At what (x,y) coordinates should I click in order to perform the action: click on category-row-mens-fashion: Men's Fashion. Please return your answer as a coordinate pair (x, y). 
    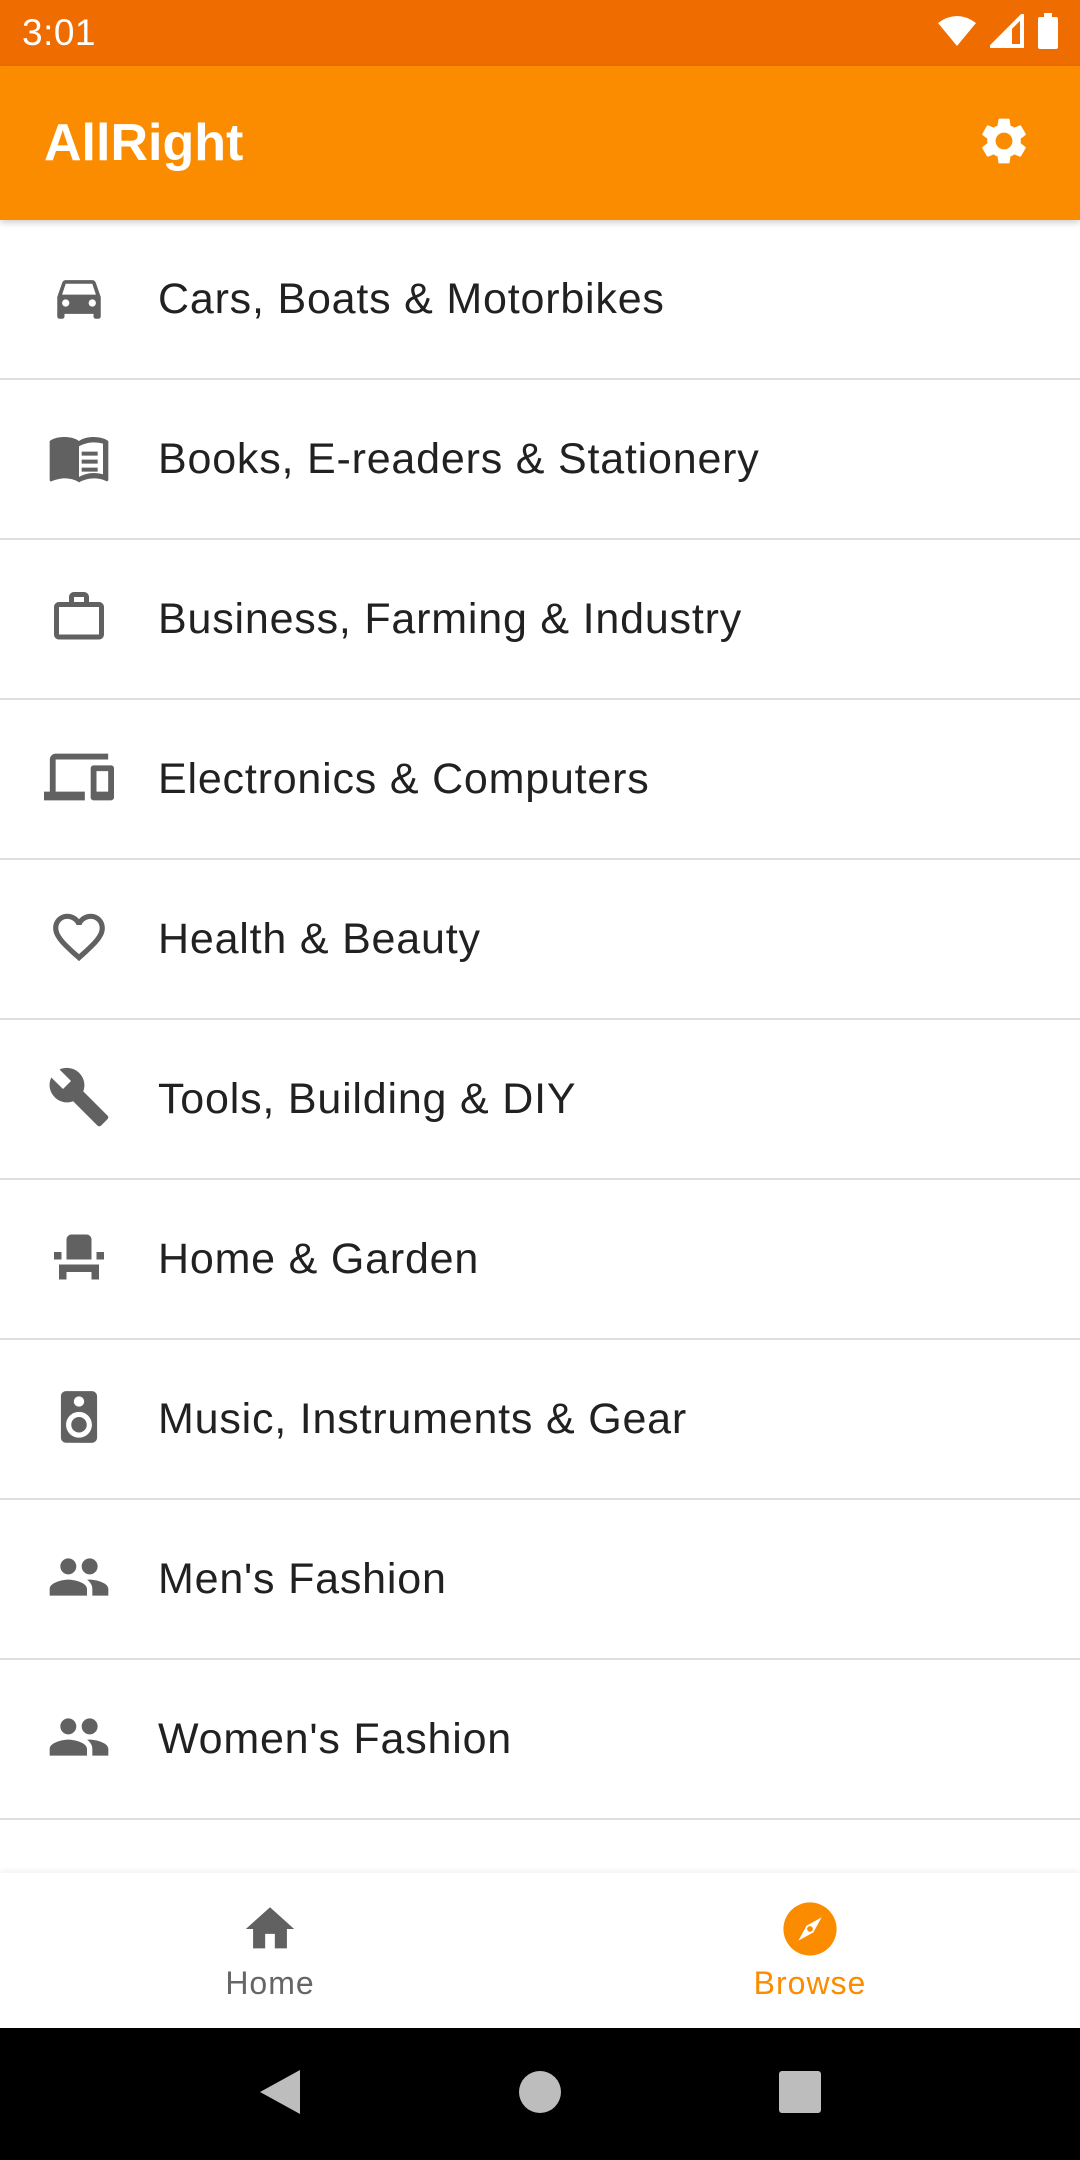
    Looking at the image, I should click on (540, 1580).